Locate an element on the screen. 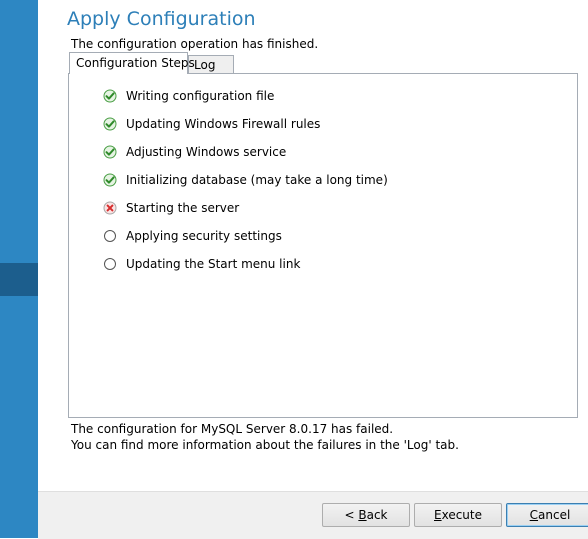  step-updating-firewall-rules: Updating Windows Firewall rules is located at coordinates (211, 124).